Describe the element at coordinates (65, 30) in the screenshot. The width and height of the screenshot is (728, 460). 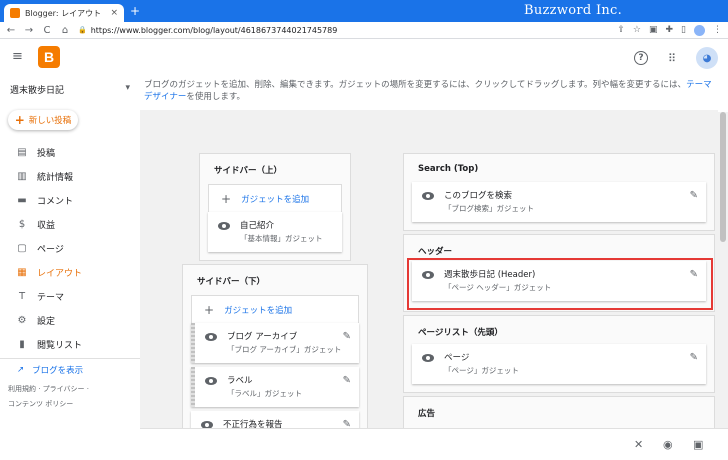
I see `home-icon: ⌂` at that location.